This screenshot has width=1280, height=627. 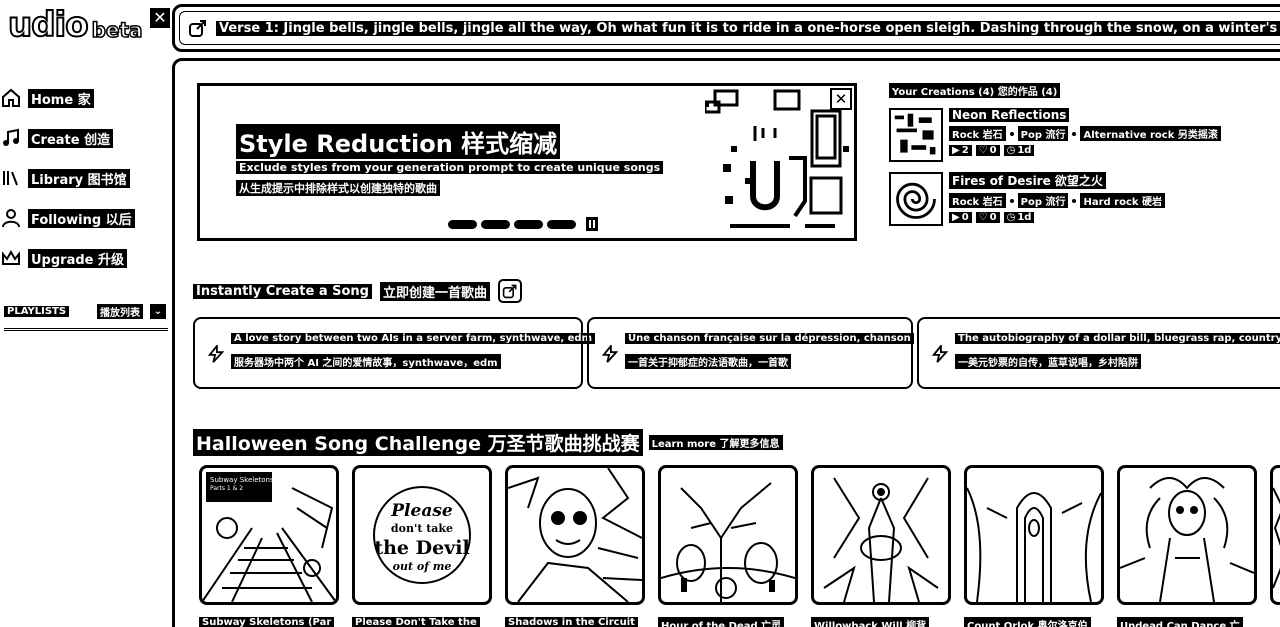 I want to click on play-count-value: 2, so click(x=965, y=150).